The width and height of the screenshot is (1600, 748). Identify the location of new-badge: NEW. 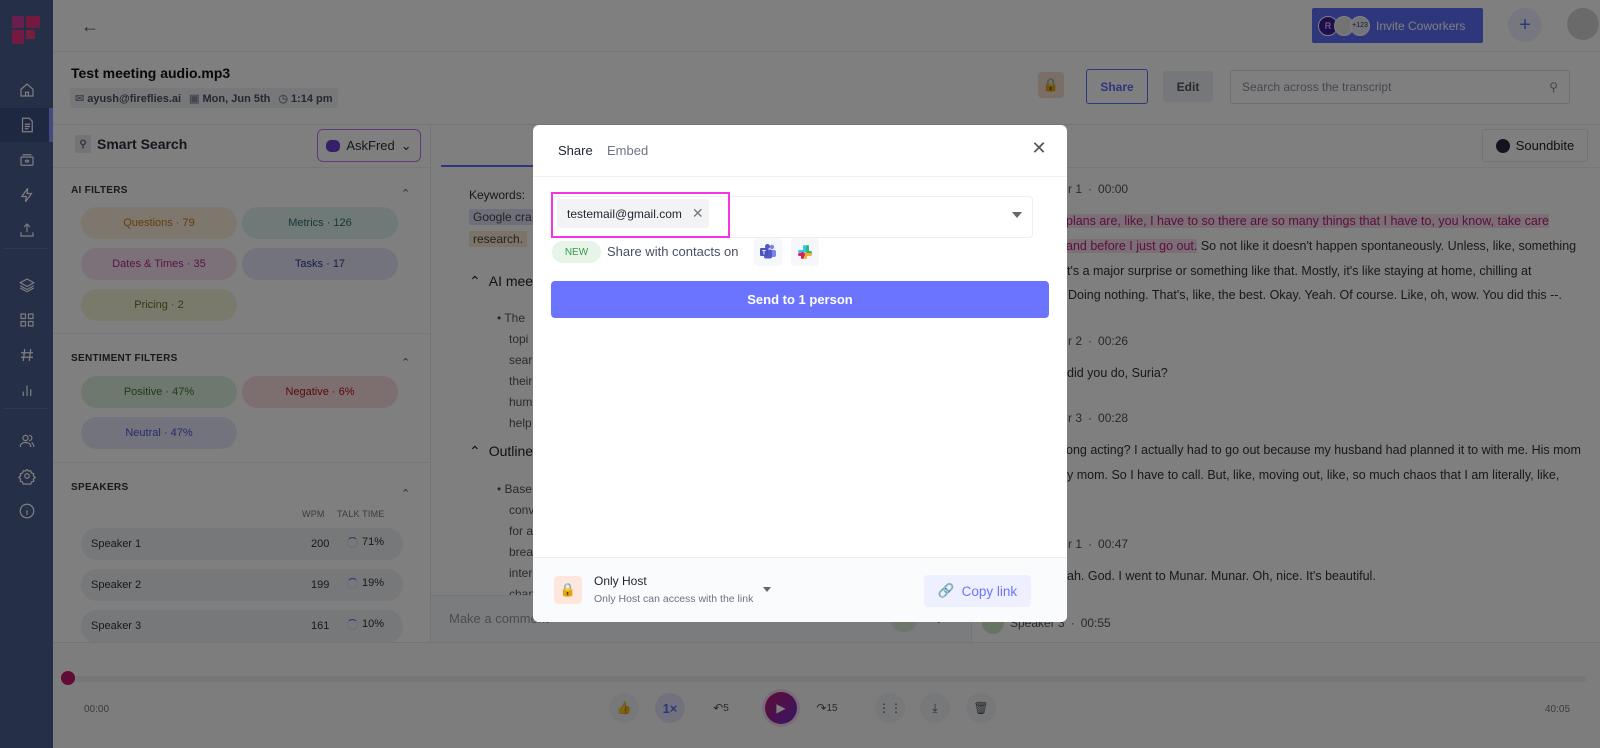
(576, 252).